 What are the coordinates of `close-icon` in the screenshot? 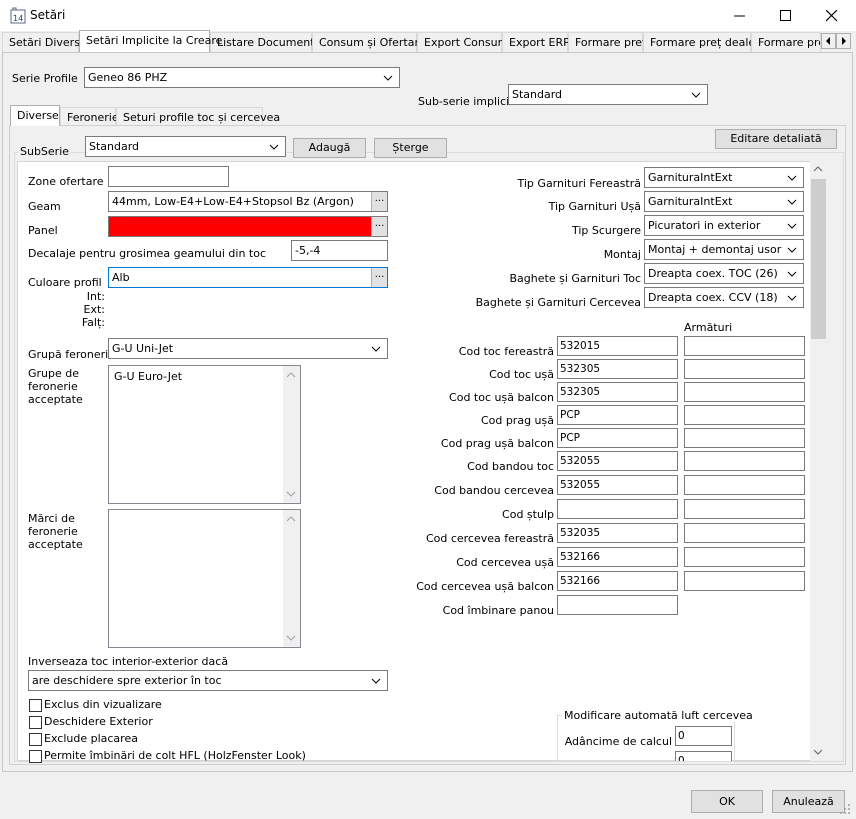 It's located at (832, 16).